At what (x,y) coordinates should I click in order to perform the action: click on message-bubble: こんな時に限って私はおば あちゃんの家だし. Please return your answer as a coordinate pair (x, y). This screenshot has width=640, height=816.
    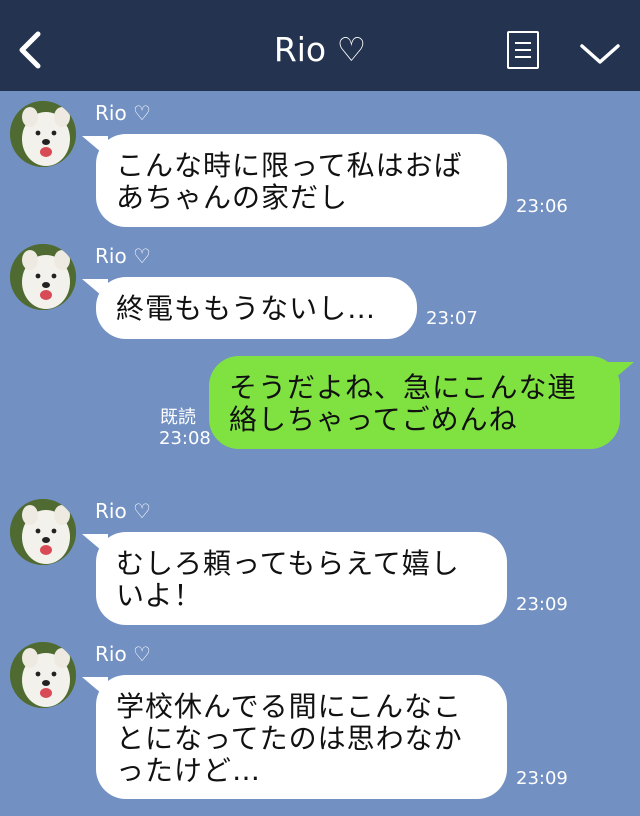
    Looking at the image, I should click on (294, 180).